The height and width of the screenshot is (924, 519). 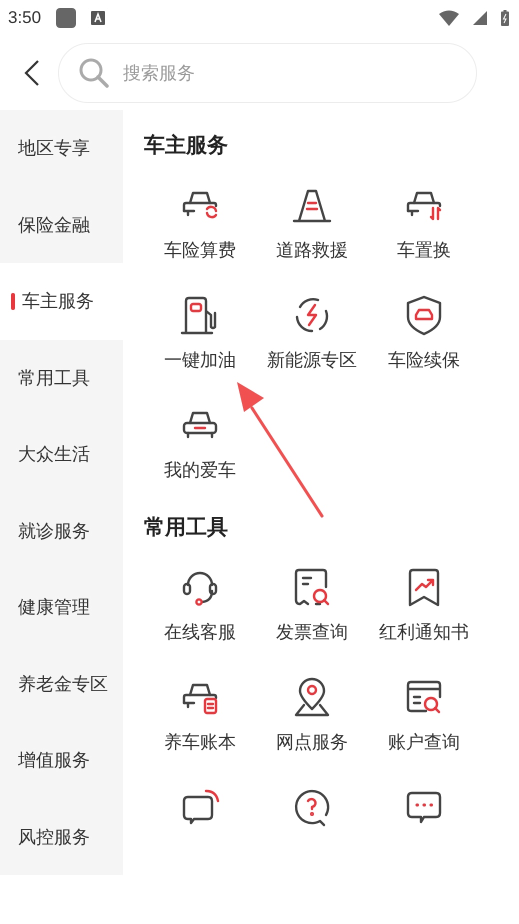 I want to click on sidebar-item: 增值服务, so click(x=61, y=760).